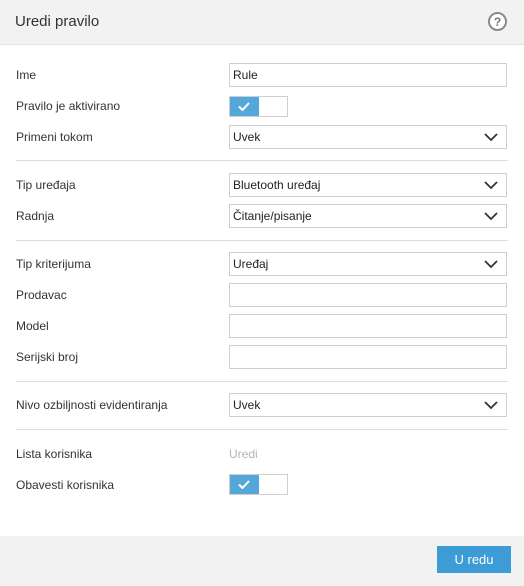  What do you see at coordinates (32, 326) in the screenshot?
I see `model-label: Model` at bounding box center [32, 326].